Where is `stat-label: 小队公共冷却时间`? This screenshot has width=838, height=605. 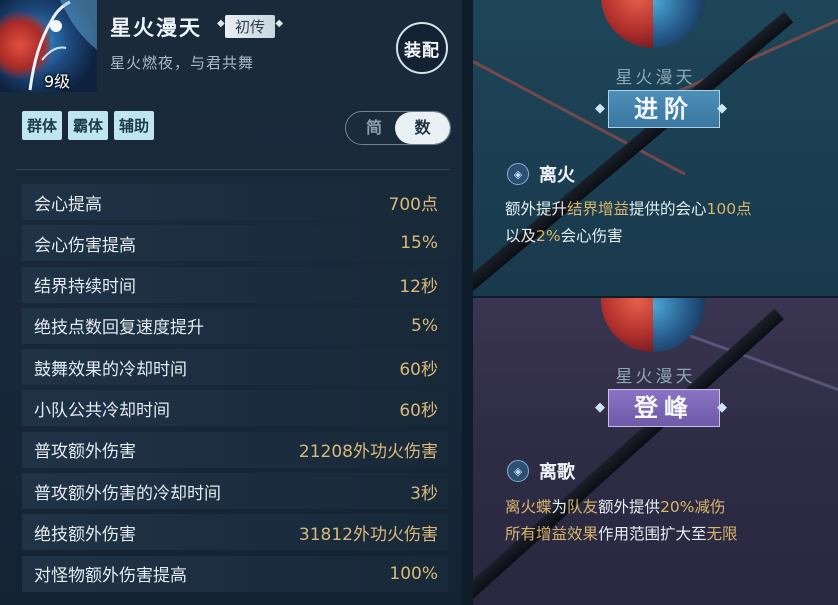
stat-label: 小队公共冷却时间 is located at coordinates (102, 410).